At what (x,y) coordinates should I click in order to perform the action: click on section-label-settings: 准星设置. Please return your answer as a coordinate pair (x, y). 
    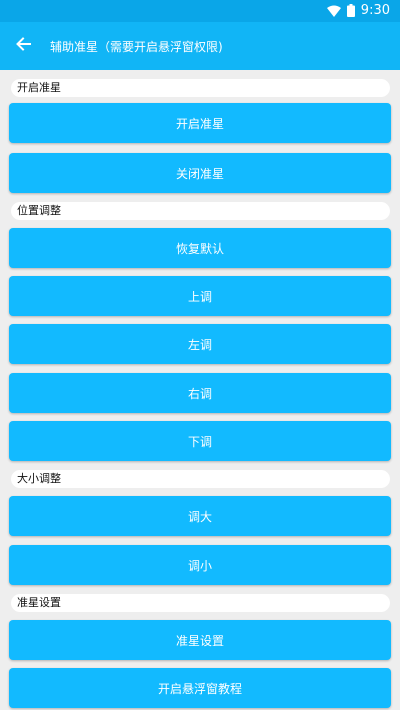
    Looking at the image, I should click on (200, 603).